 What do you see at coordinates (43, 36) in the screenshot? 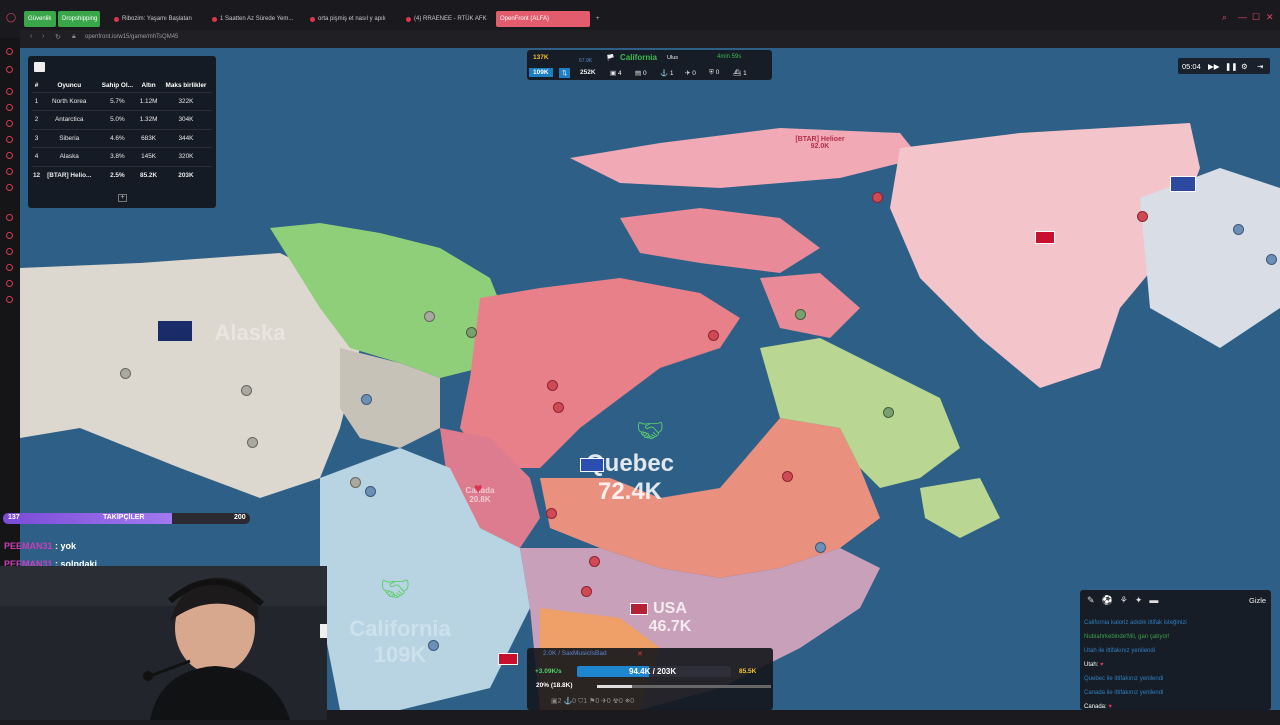
I see `forward-icon: ›` at bounding box center [43, 36].